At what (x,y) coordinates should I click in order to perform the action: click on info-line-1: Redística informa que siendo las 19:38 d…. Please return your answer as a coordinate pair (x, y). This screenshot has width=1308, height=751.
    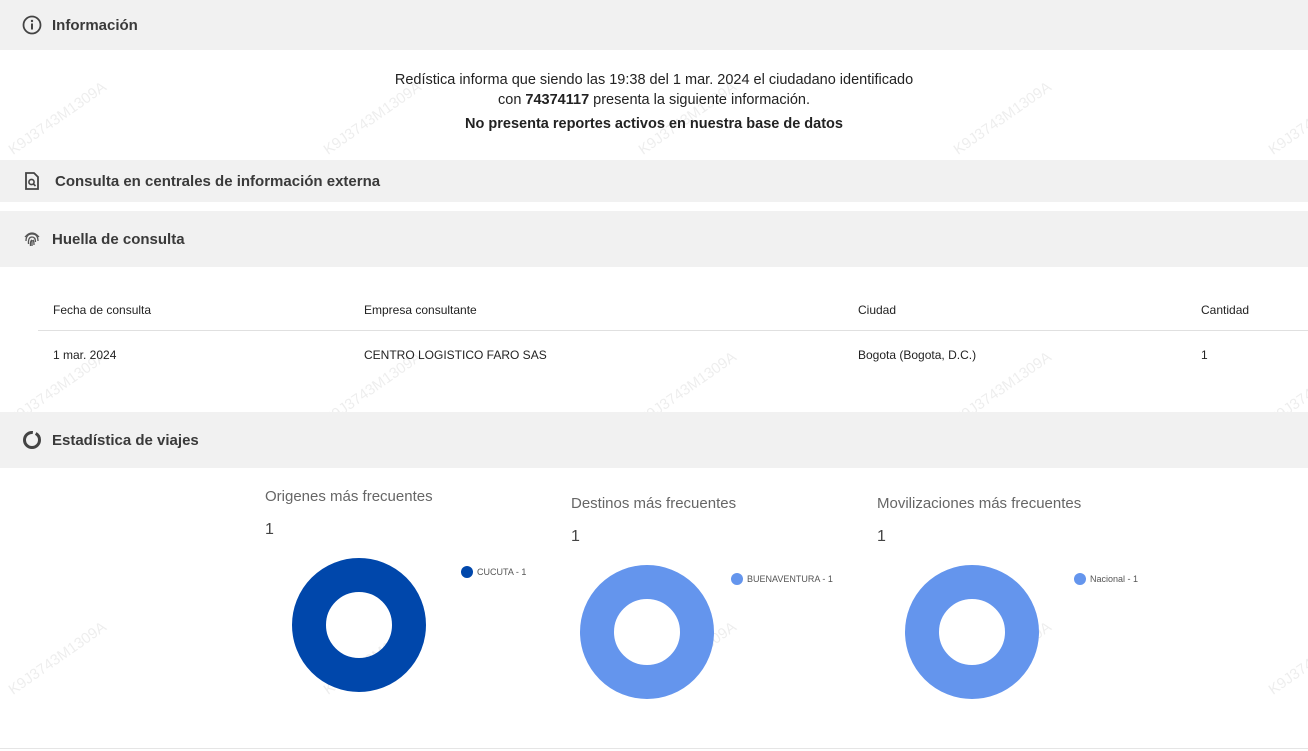
    Looking at the image, I should click on (654, 80).